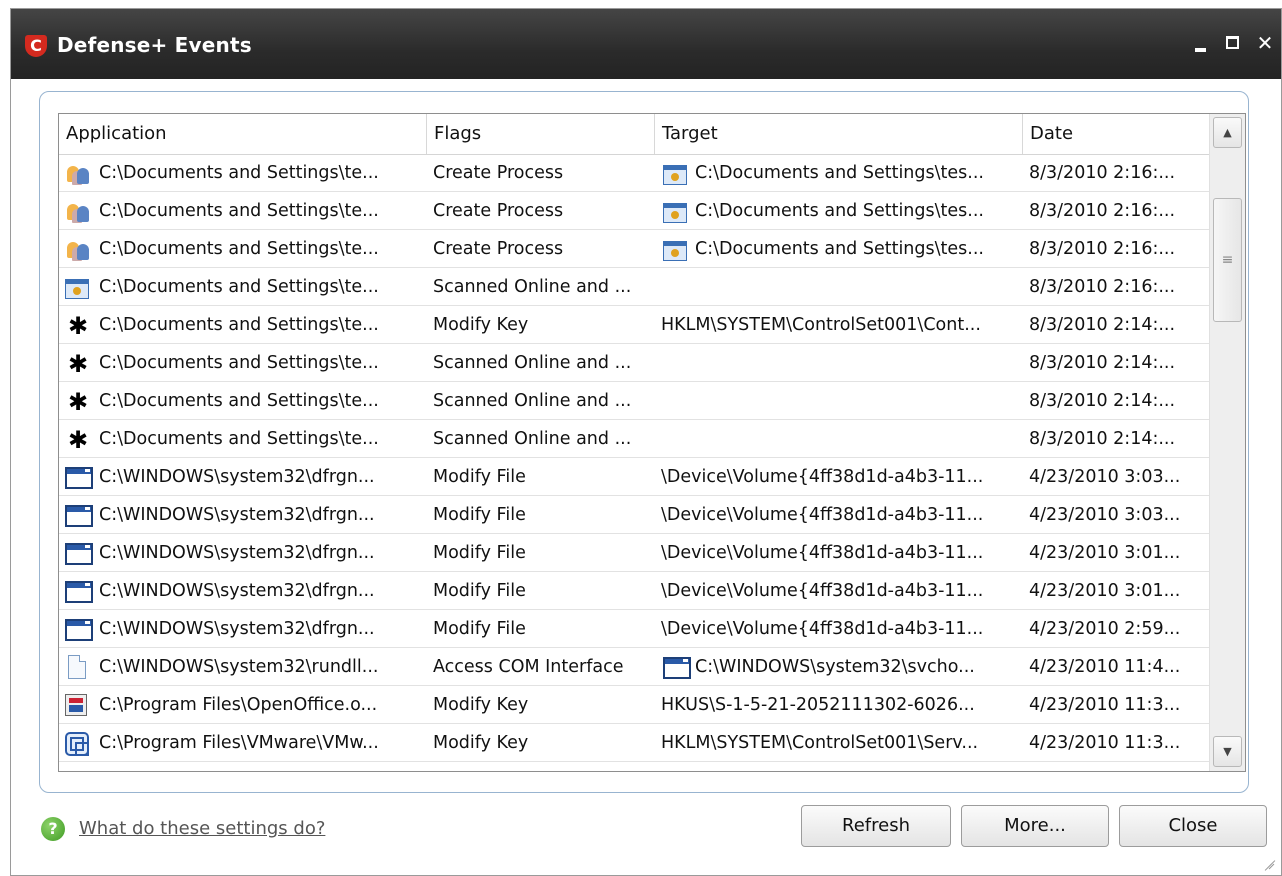 The image size is (1282, 876). I want to click on maximize-button, so click(1233, 43).